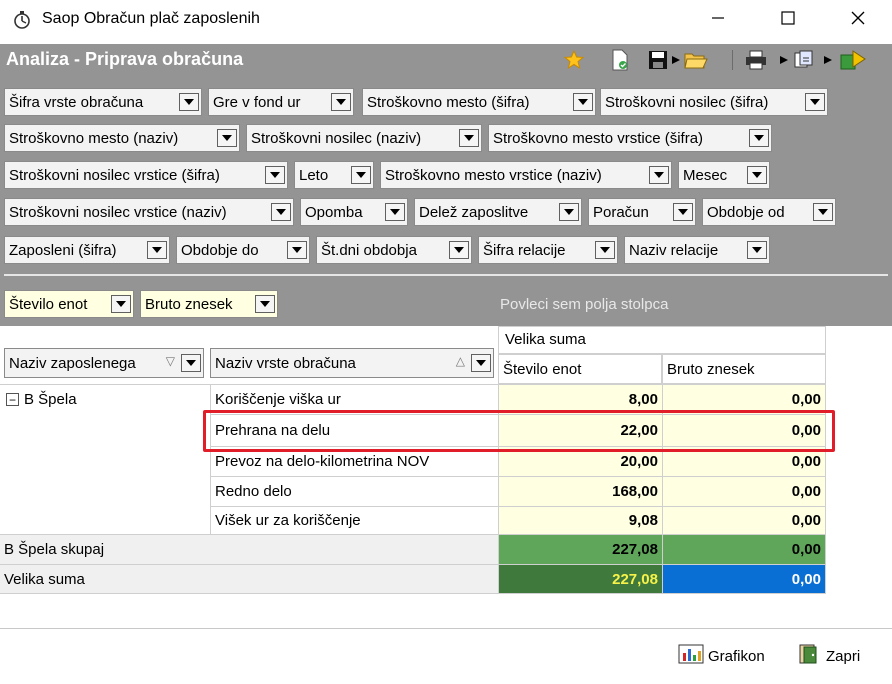  Describe the element at coordinates (22, 20) in the screenshot. I see `stopwatch-icon` at that location.